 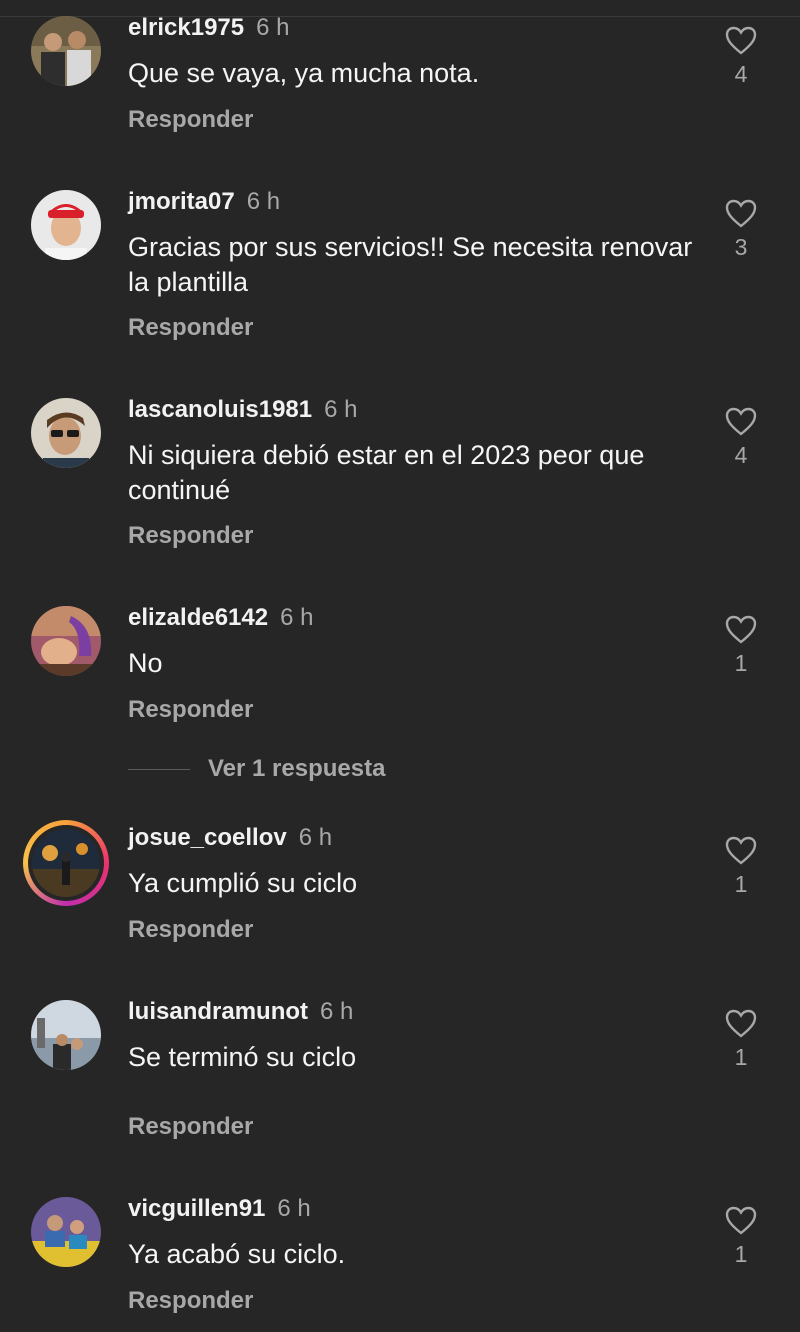 What do you see at coordinates (159, 770) in the screenshot?
I see `replies-divider` at bounding box center [159, 770].